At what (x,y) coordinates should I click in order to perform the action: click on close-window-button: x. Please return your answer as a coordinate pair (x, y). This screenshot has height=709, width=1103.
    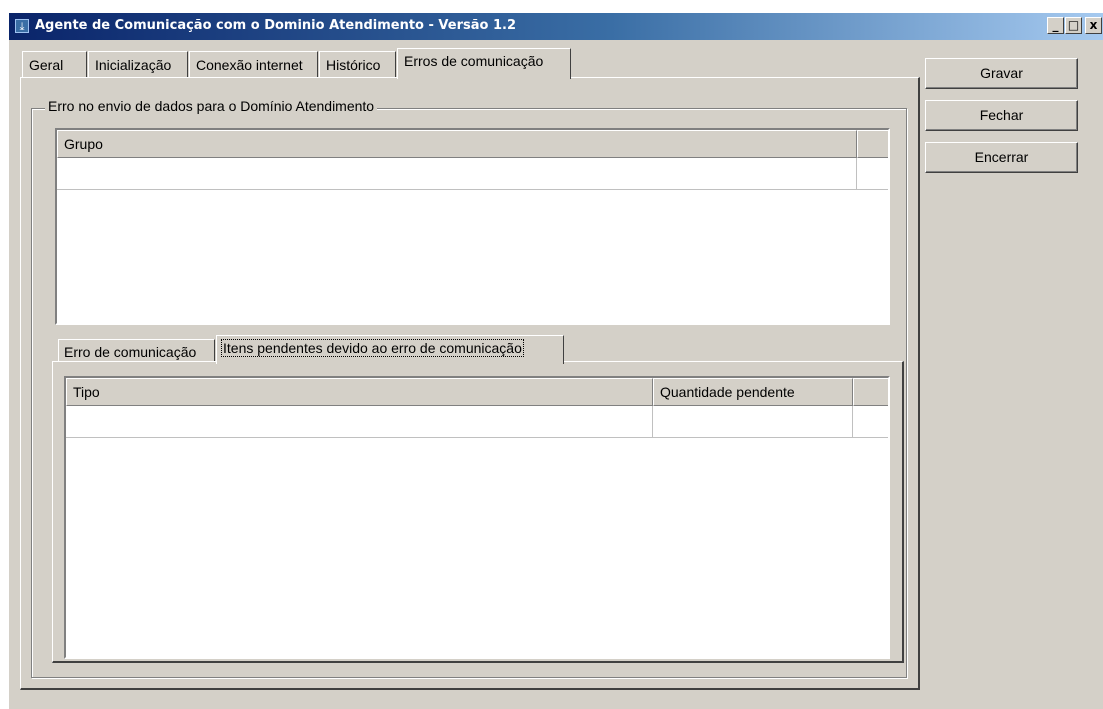
    Looking at the image, I should click on (1093, 25).